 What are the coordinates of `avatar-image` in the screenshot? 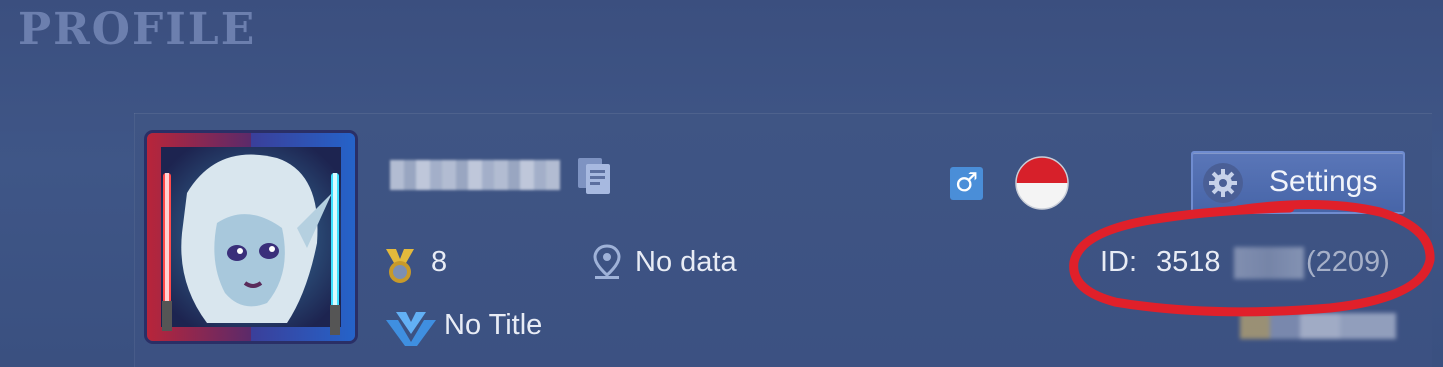 It's located at (251, 237).